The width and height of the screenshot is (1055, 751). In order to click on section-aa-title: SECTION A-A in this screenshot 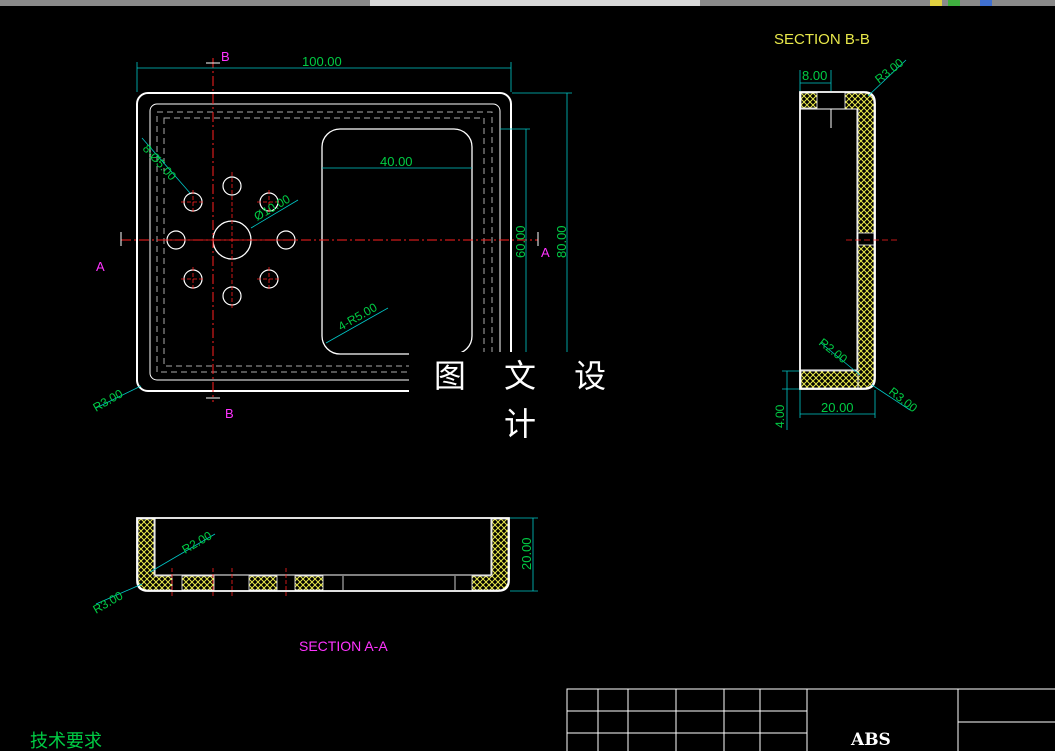, I will do `click(343, 646)`.